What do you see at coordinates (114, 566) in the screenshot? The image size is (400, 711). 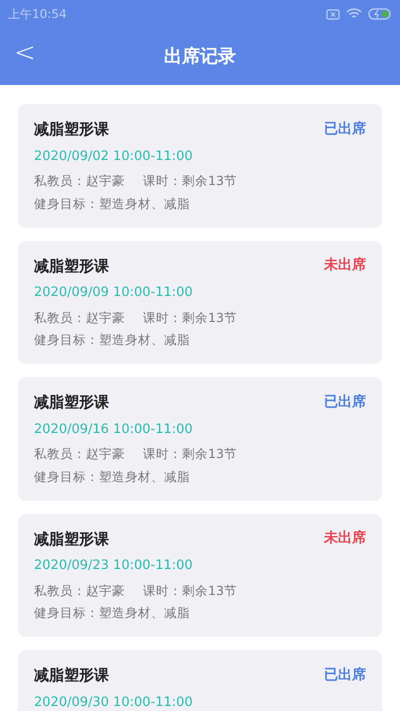 I see `session-time: 2020/09/23 10:00-11:00` at bounding box center [114, 566].